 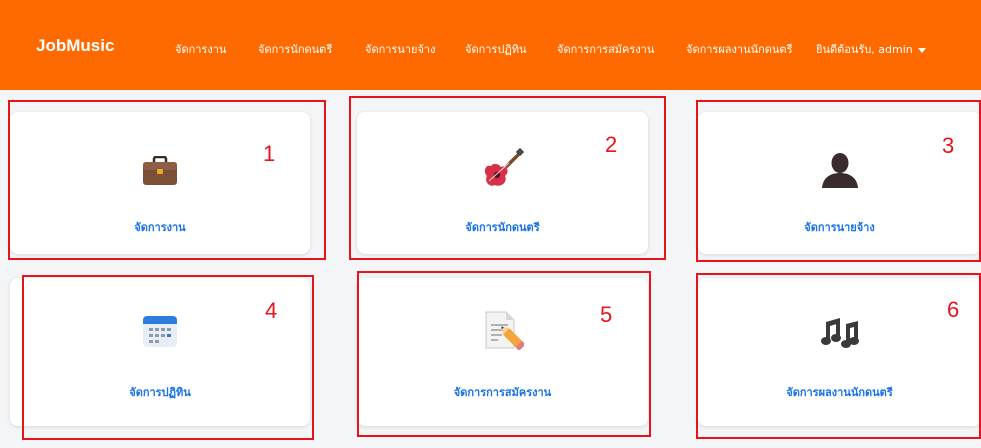 What do you see at coordinates (739, 49) in the screenshot?
I see `nav-item-portfolio: จัดการผลงานนักดนตรี` at bounding box center [739, 49].